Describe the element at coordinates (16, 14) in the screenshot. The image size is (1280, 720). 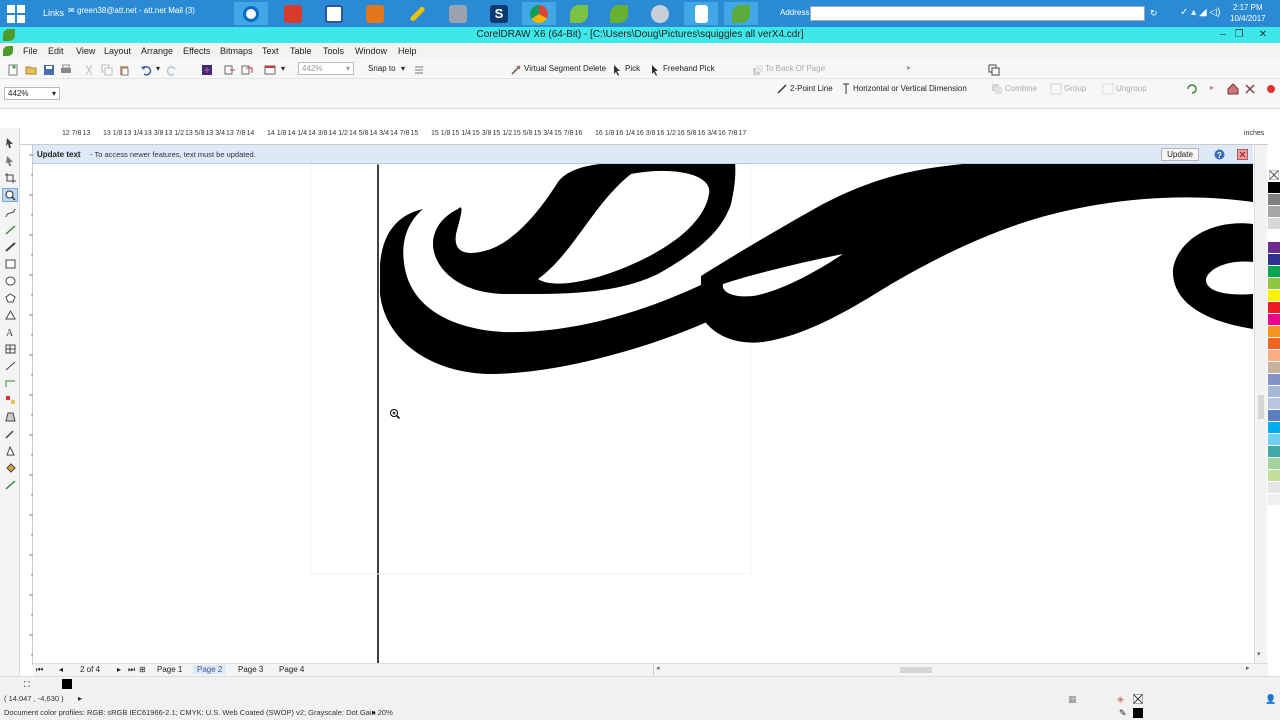
I see `windows-start-icon` at that location.